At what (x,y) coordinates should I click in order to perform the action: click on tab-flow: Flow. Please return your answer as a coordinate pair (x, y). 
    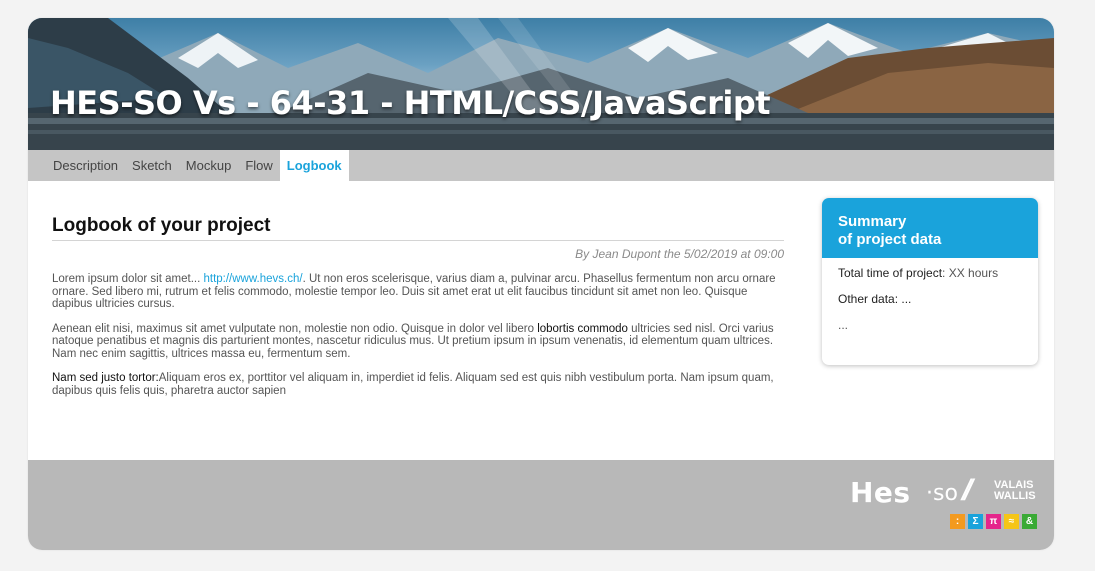
    Looking at the image, I should click on (258, 165).